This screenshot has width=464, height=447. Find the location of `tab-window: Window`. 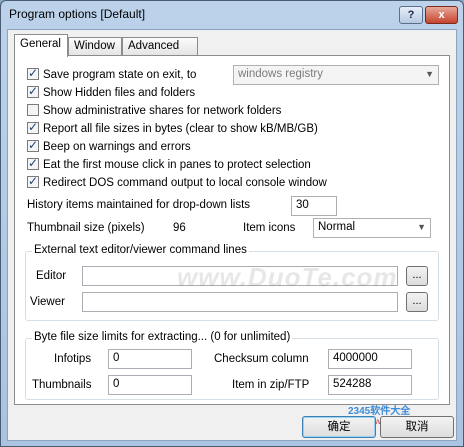

tab-window: Window is located at coordinates (95, 46).